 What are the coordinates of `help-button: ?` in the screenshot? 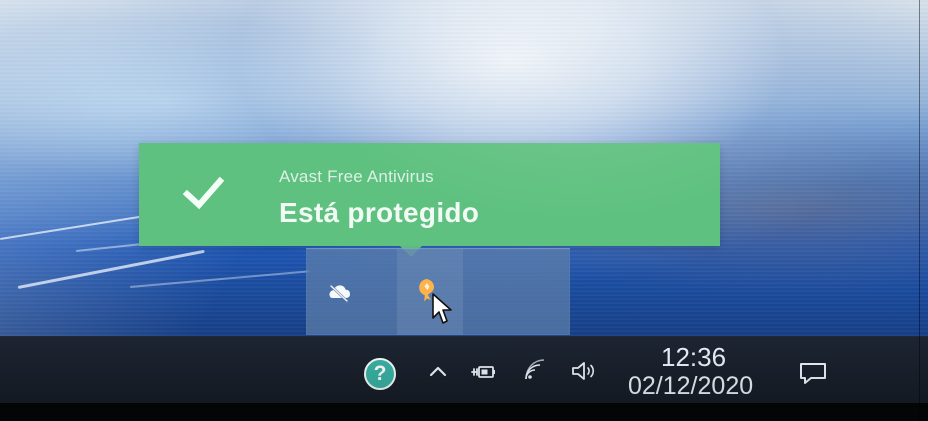 It's located at (380, 374).